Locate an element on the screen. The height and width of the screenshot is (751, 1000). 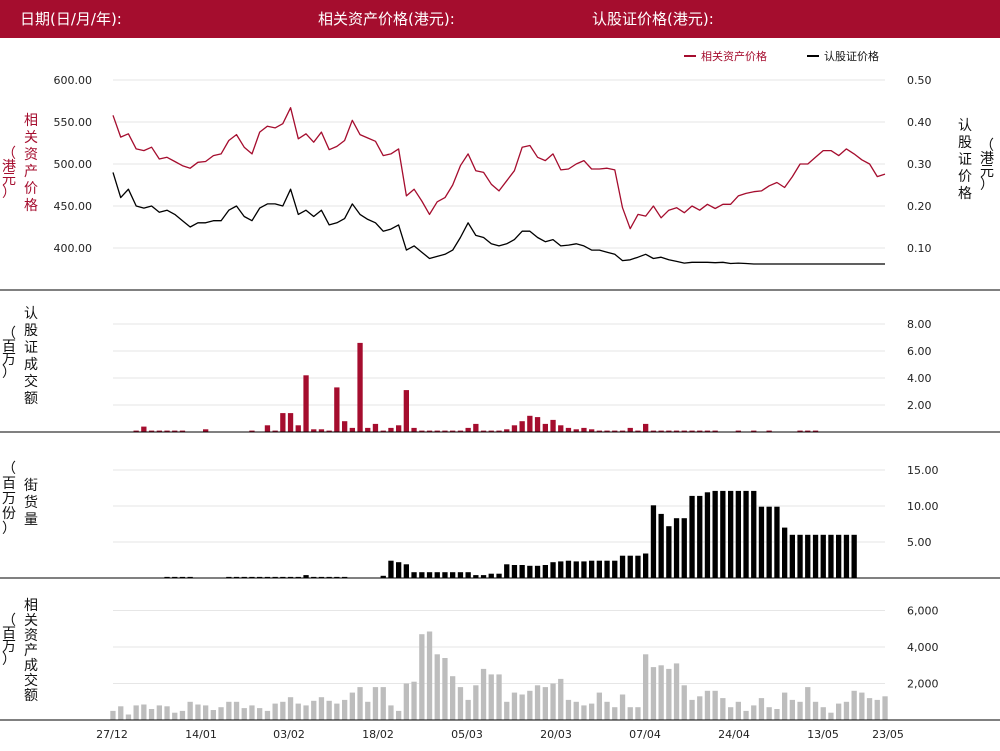
price-y-right-tick: 0.30 is located at coordinates (919, 164).